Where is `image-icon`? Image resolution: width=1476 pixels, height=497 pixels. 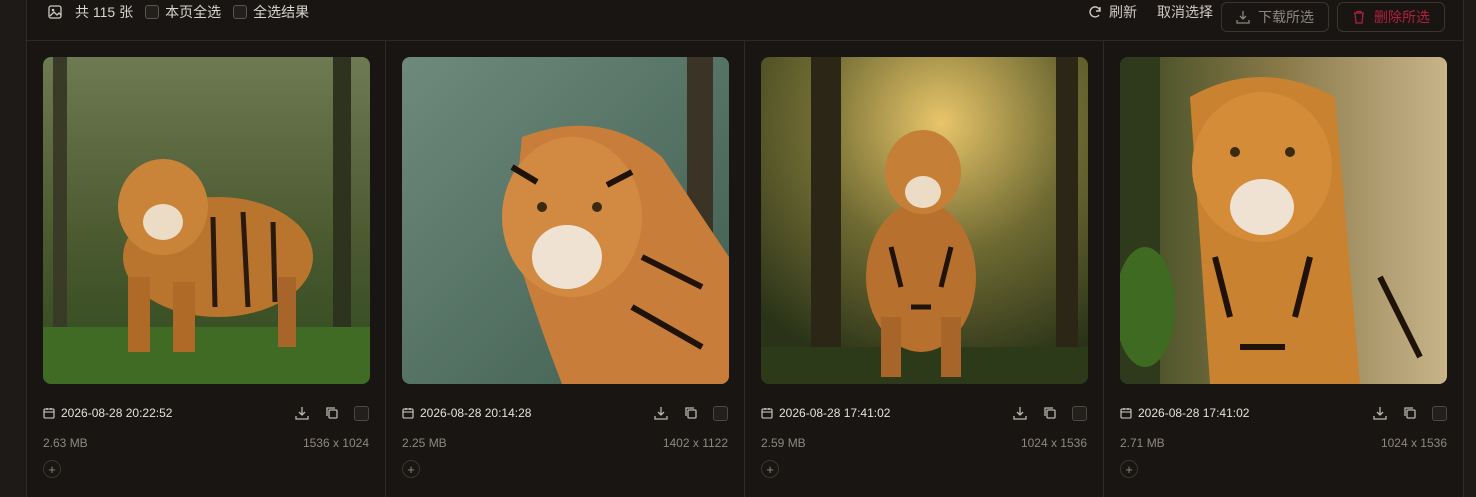
image-icon is located at coordinates (55, 12).